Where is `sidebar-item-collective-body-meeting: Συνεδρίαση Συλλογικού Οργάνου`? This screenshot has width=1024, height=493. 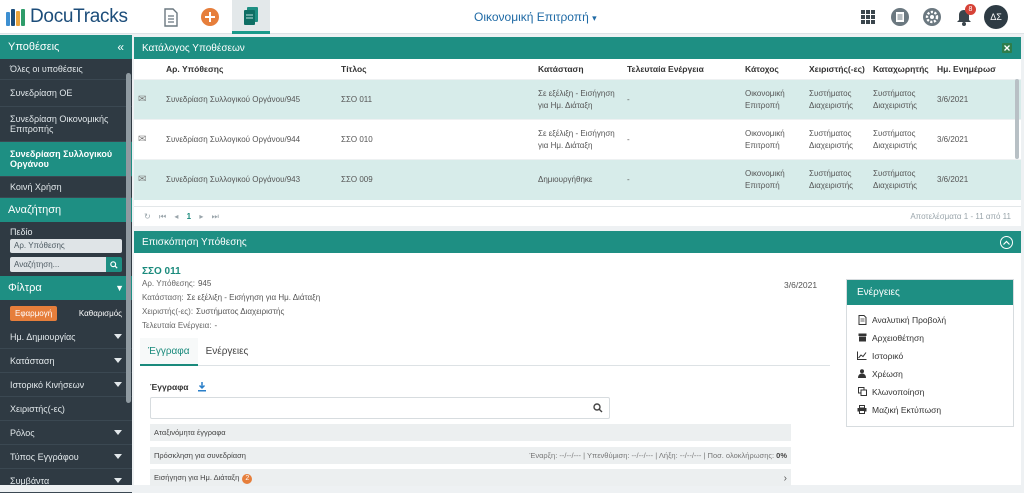 sidebar-item-collective-body-meeting: Συνεδρίαση Συλλογικού Οργάνου is located at coordinates (66, 159).